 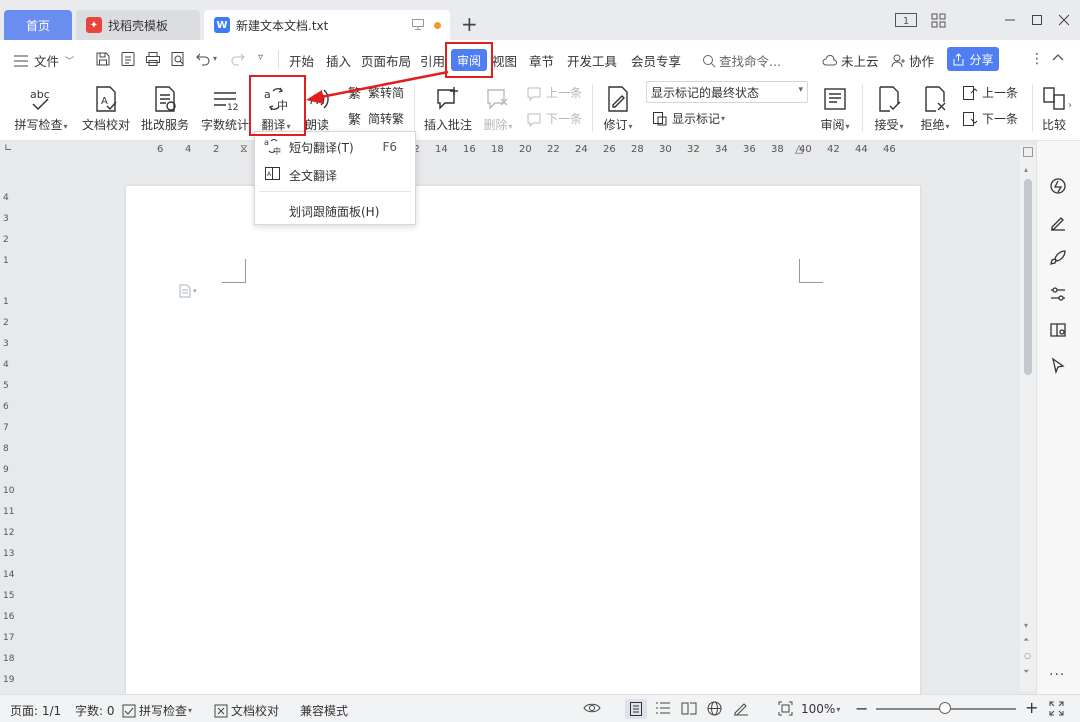 I want to click on new-tab-button: +, so click(x=469, y=24).